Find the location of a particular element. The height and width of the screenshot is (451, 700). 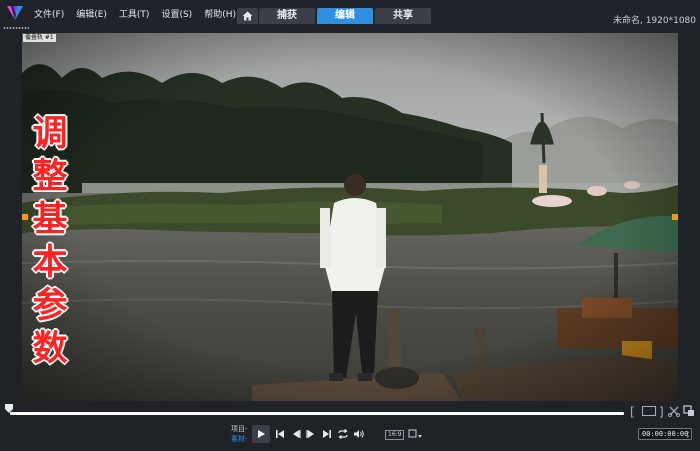

caption-char: 基 is located at coordinates (50, 220).